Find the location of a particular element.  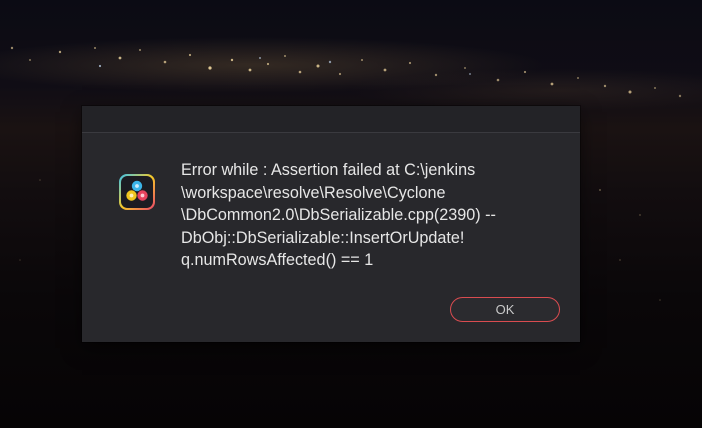

davinci-resolve-icon is located at coordinates (137, 192).